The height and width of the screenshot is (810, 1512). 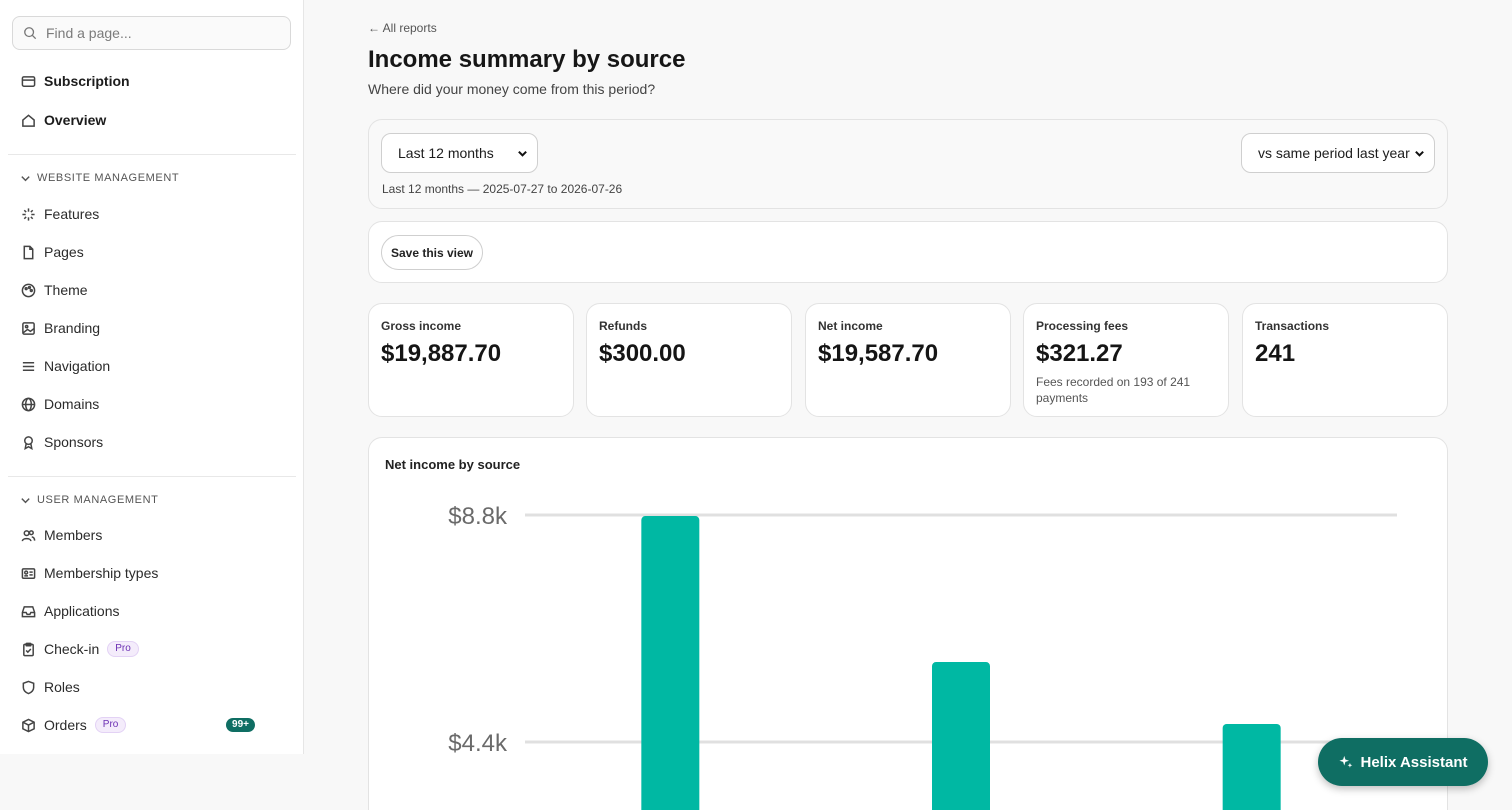 I want to click on sidebar-item-label: Membership types, so click(x=101, y=573).